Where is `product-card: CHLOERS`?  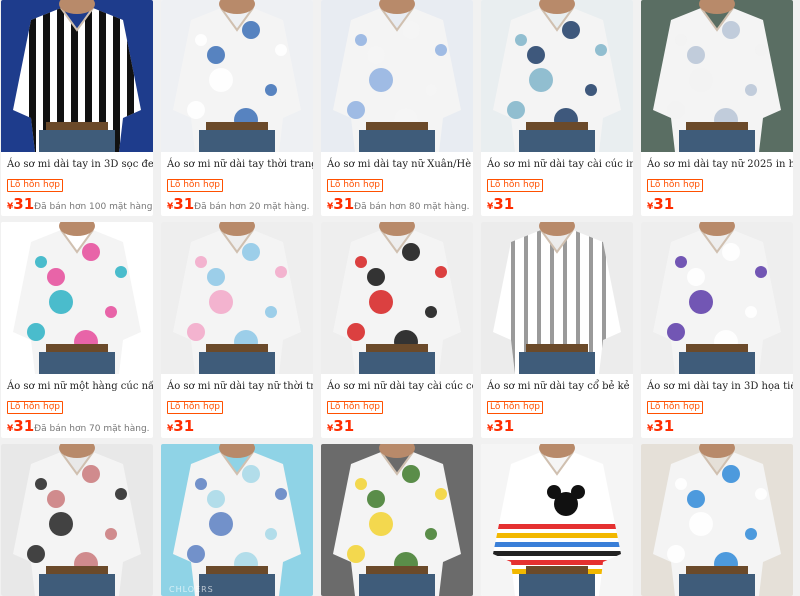 product-card: CHLOERS is located at coordinates (237, 520).